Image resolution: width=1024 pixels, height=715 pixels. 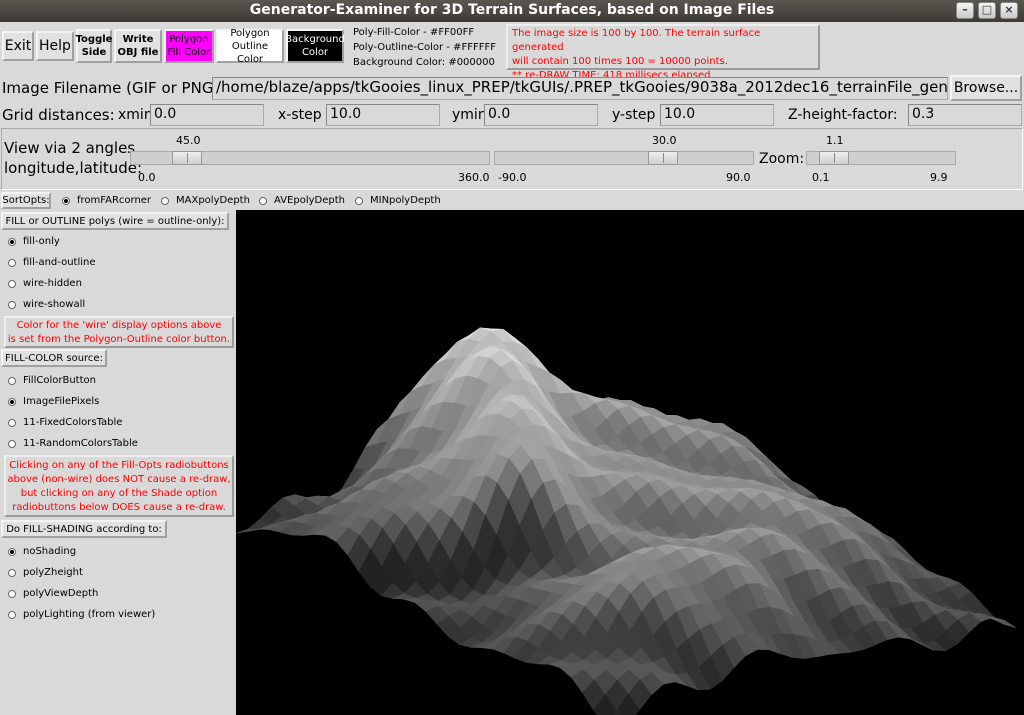 What do you see at coordinates (541, 115) in the screenshot?
I see `ymin-input: 0.0` at bounding box center [541, 115].